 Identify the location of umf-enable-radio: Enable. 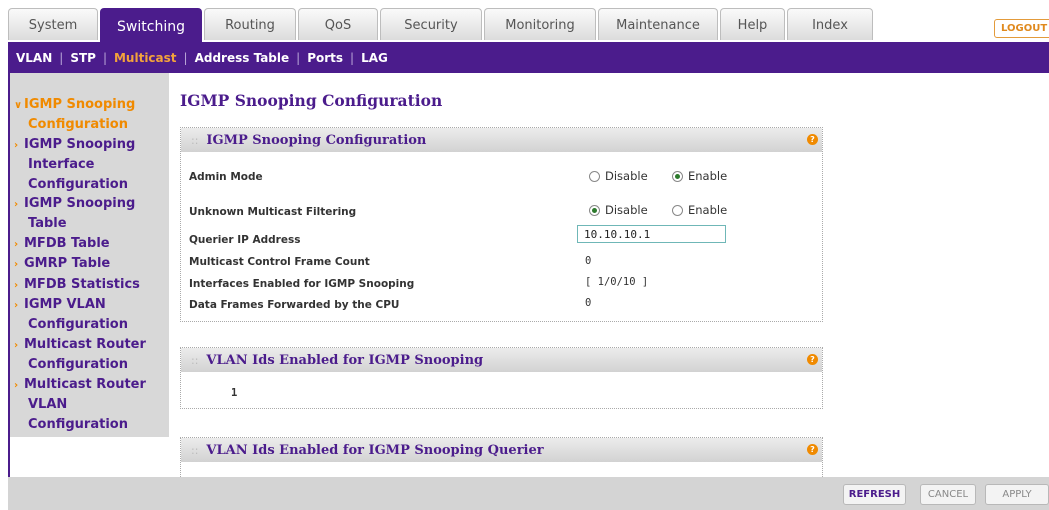
(699, 210).